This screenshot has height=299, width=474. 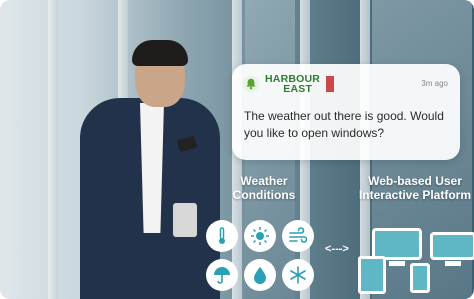 What do you see at coordinates (260, 236) in the screenshot?
I see `sun-icon` at bounding box center [260, 236].